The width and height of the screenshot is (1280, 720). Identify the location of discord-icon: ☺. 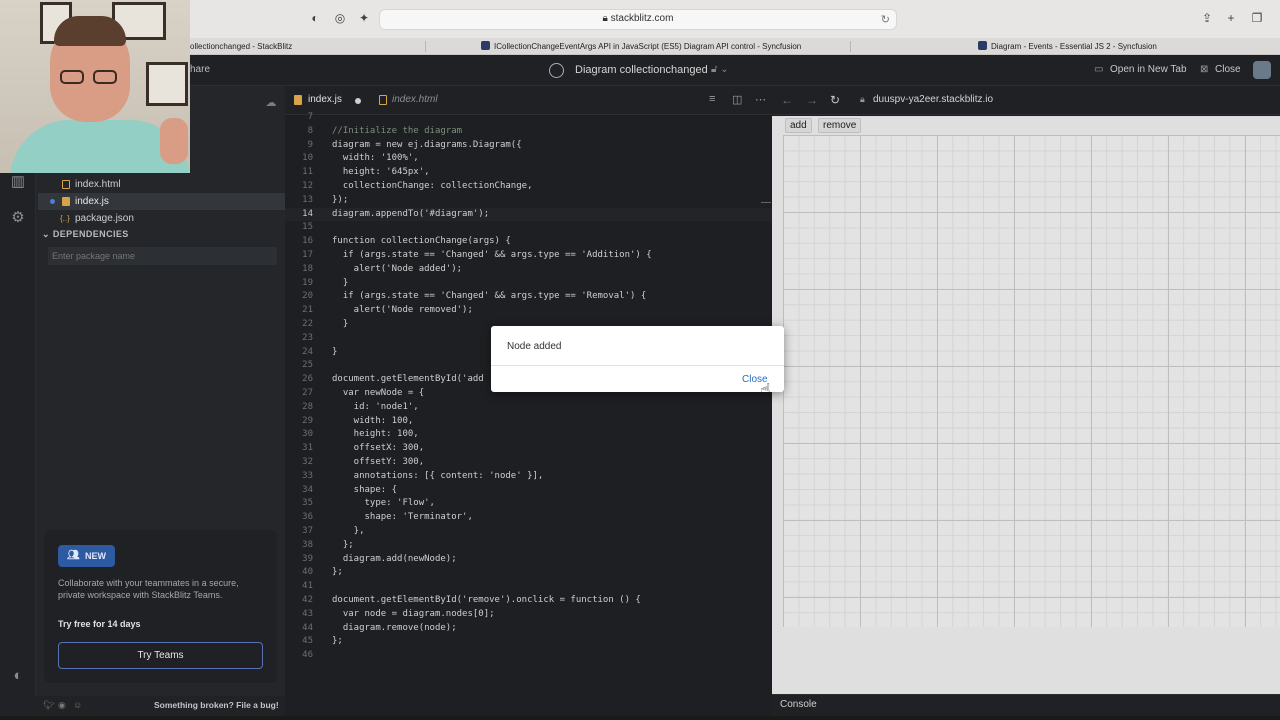
(77, 705).